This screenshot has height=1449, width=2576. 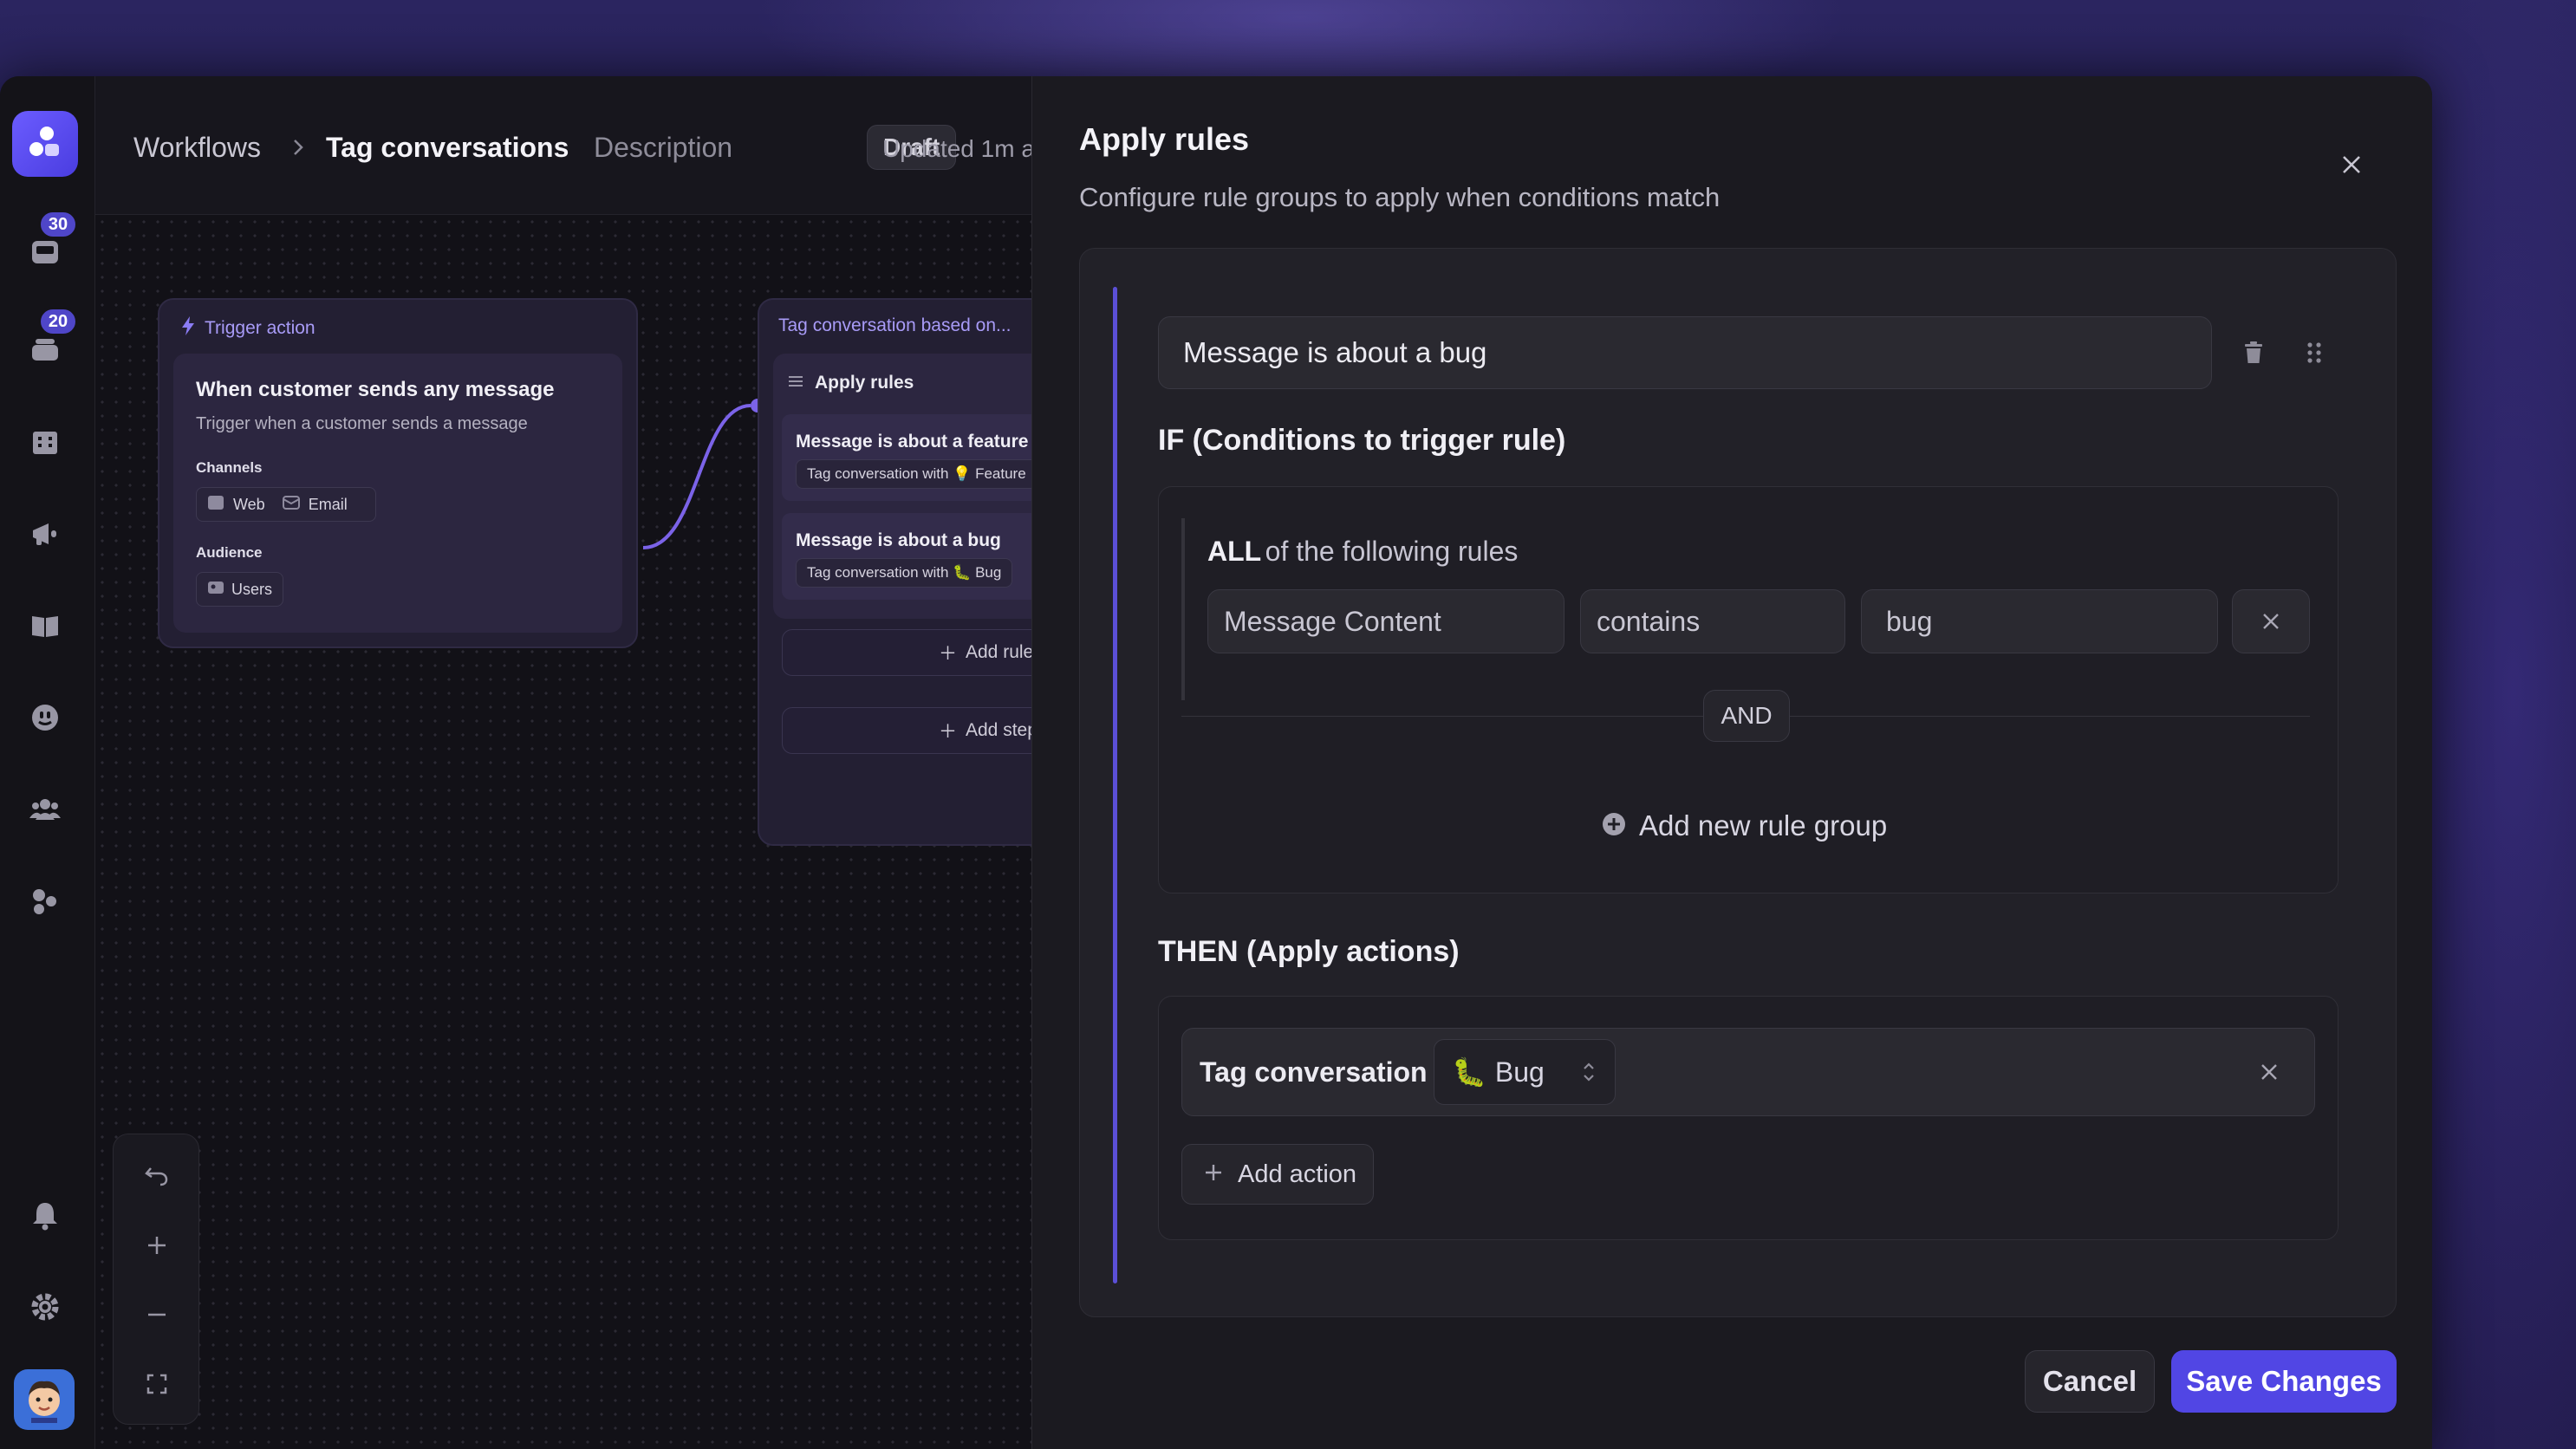 What do you see at coordinates (197, 148) in the screenshot?
I see `breadcrumb-workflows: Workflows` at bounding box center [197, 148].